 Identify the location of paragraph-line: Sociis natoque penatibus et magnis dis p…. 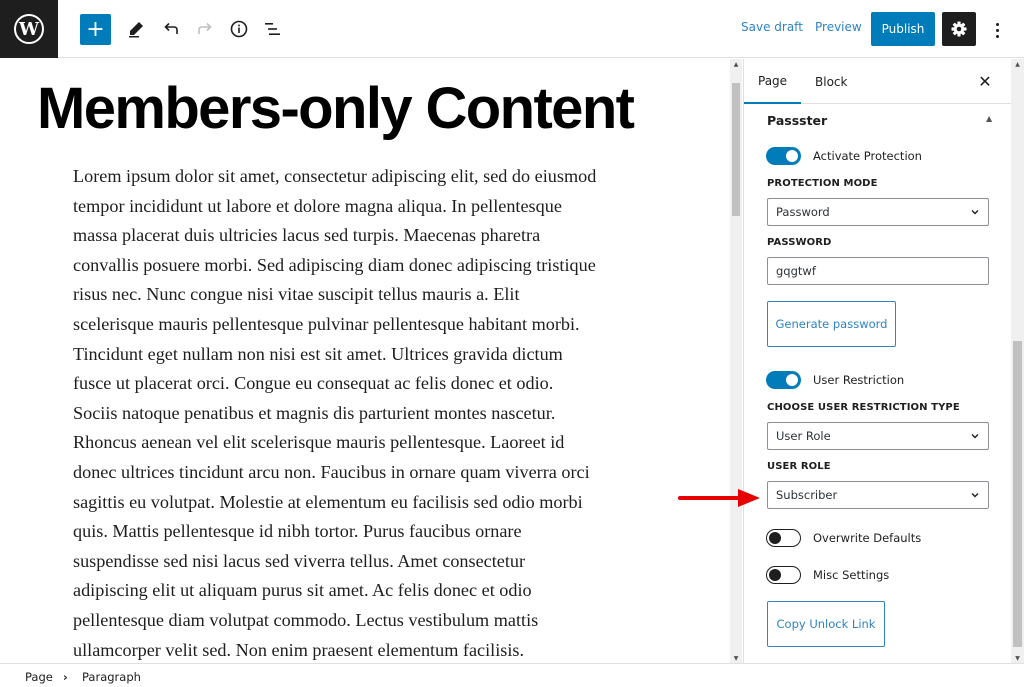
(314, 412).